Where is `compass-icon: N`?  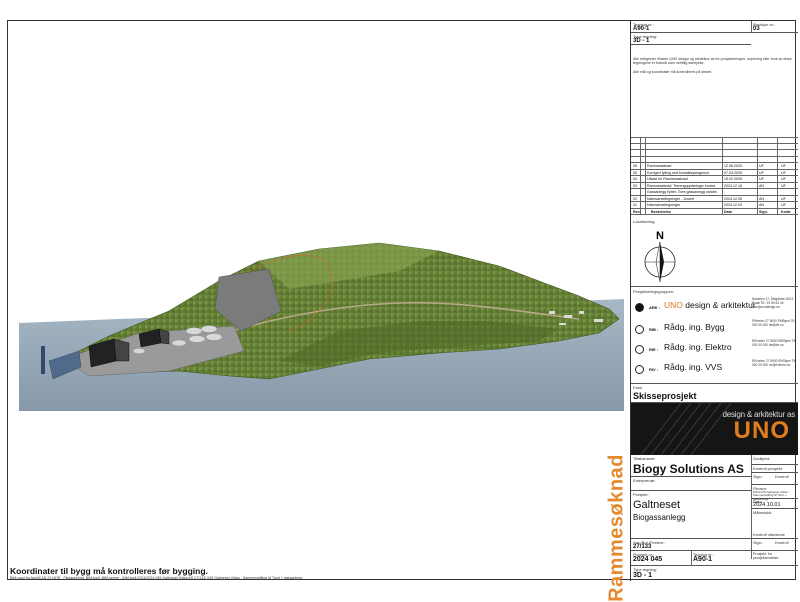 compass-icon: N is located at coordinates (660, 256).